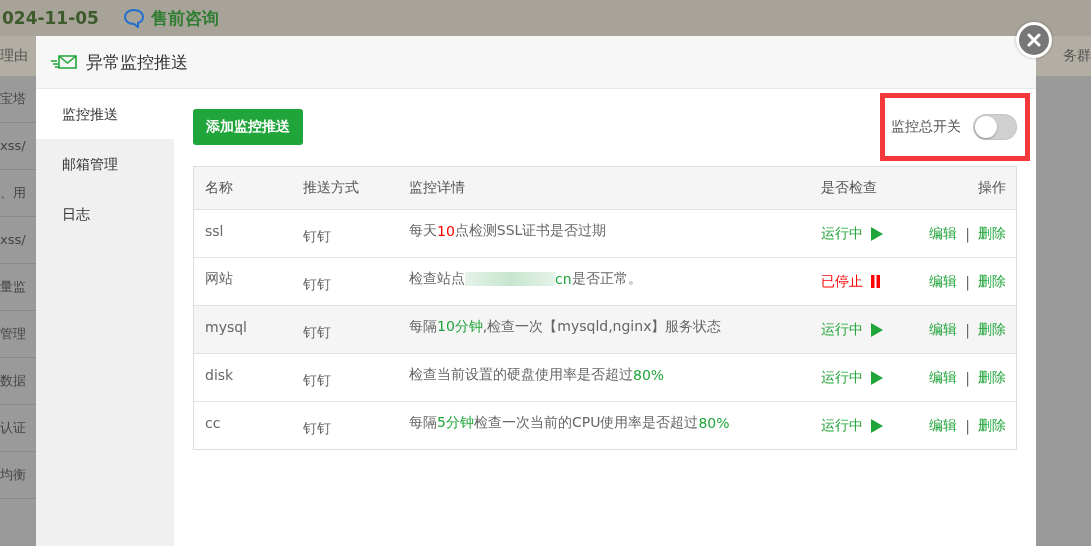 The height and width of the screenshot is (546, 1091). I want to click on column-header: 名称, so click(219, 188).